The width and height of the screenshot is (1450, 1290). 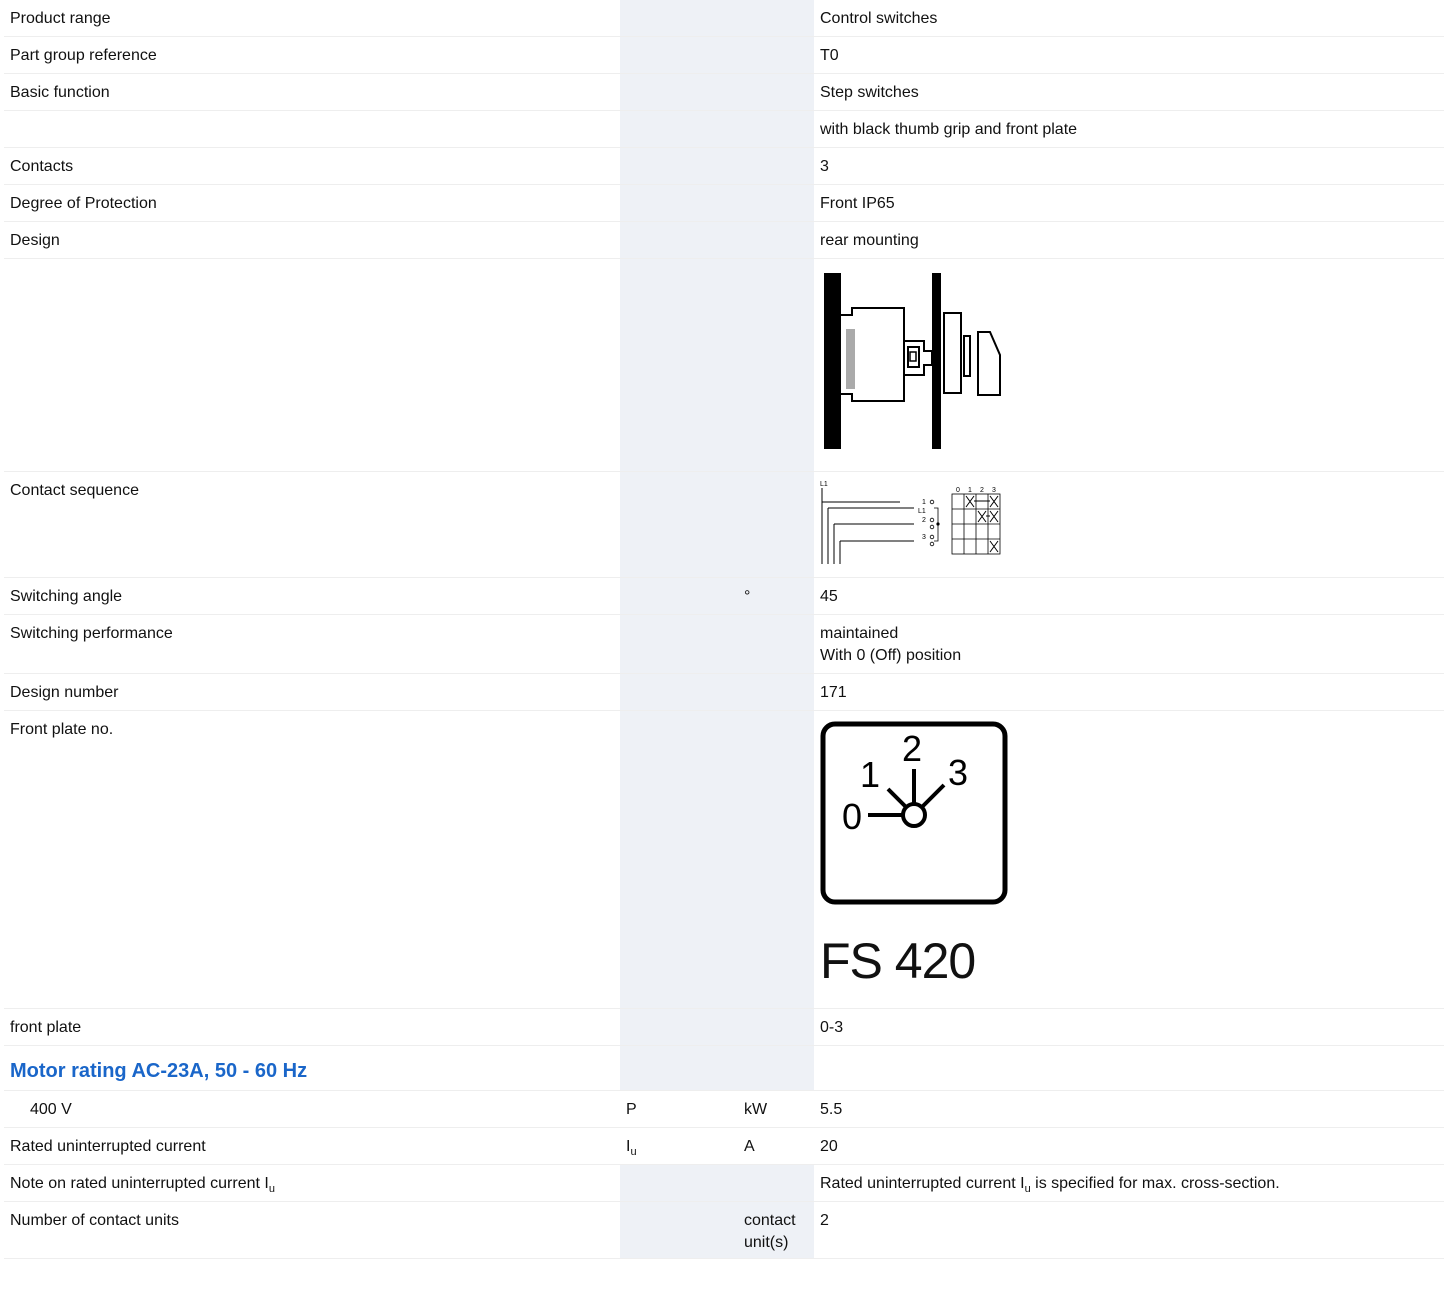 I want to click on row-value: 3, so click(x=1129, y=166).